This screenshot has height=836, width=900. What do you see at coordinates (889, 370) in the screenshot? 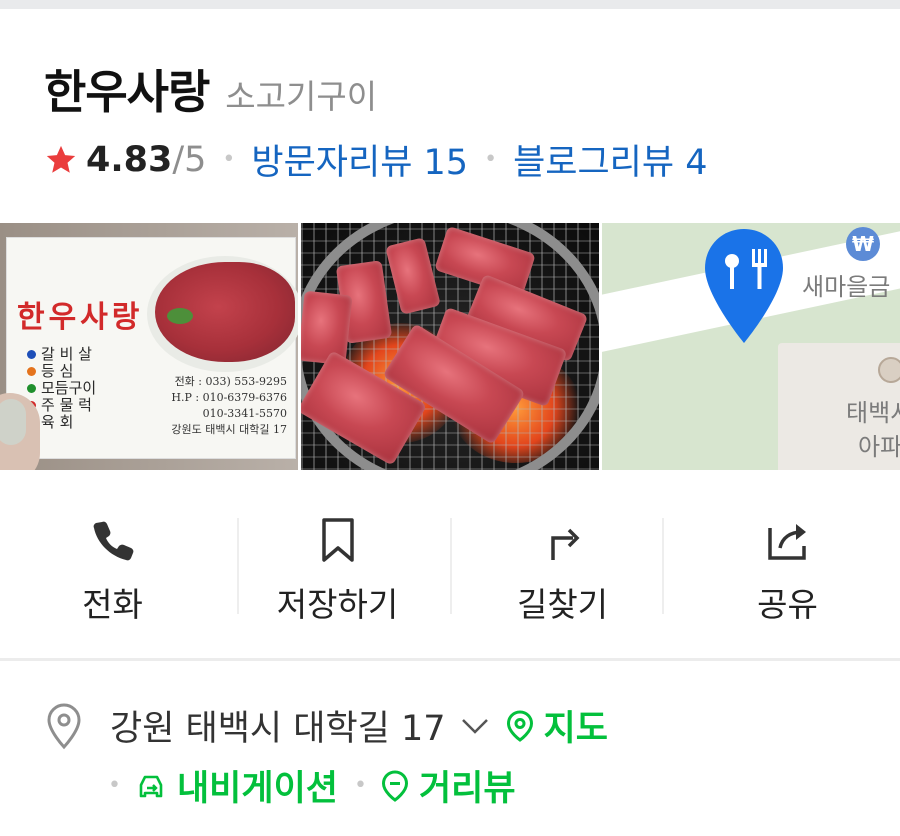
I see `apartment-icon` at bounding box center [889, 370].